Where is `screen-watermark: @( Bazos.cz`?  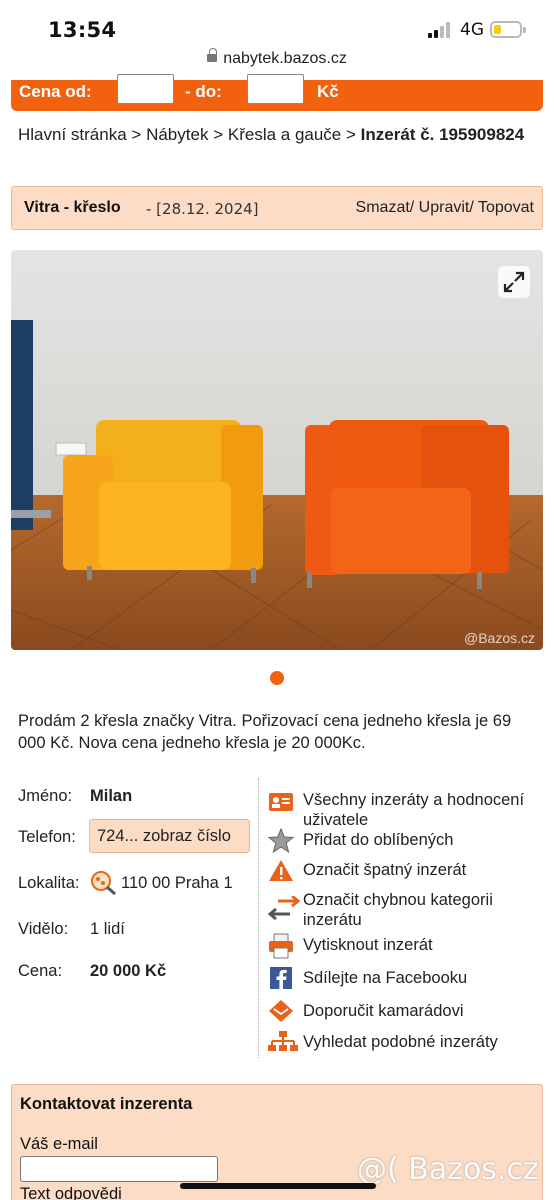 screen-watermark: @( Bazos.cz is located at coordinates (448, 1169).